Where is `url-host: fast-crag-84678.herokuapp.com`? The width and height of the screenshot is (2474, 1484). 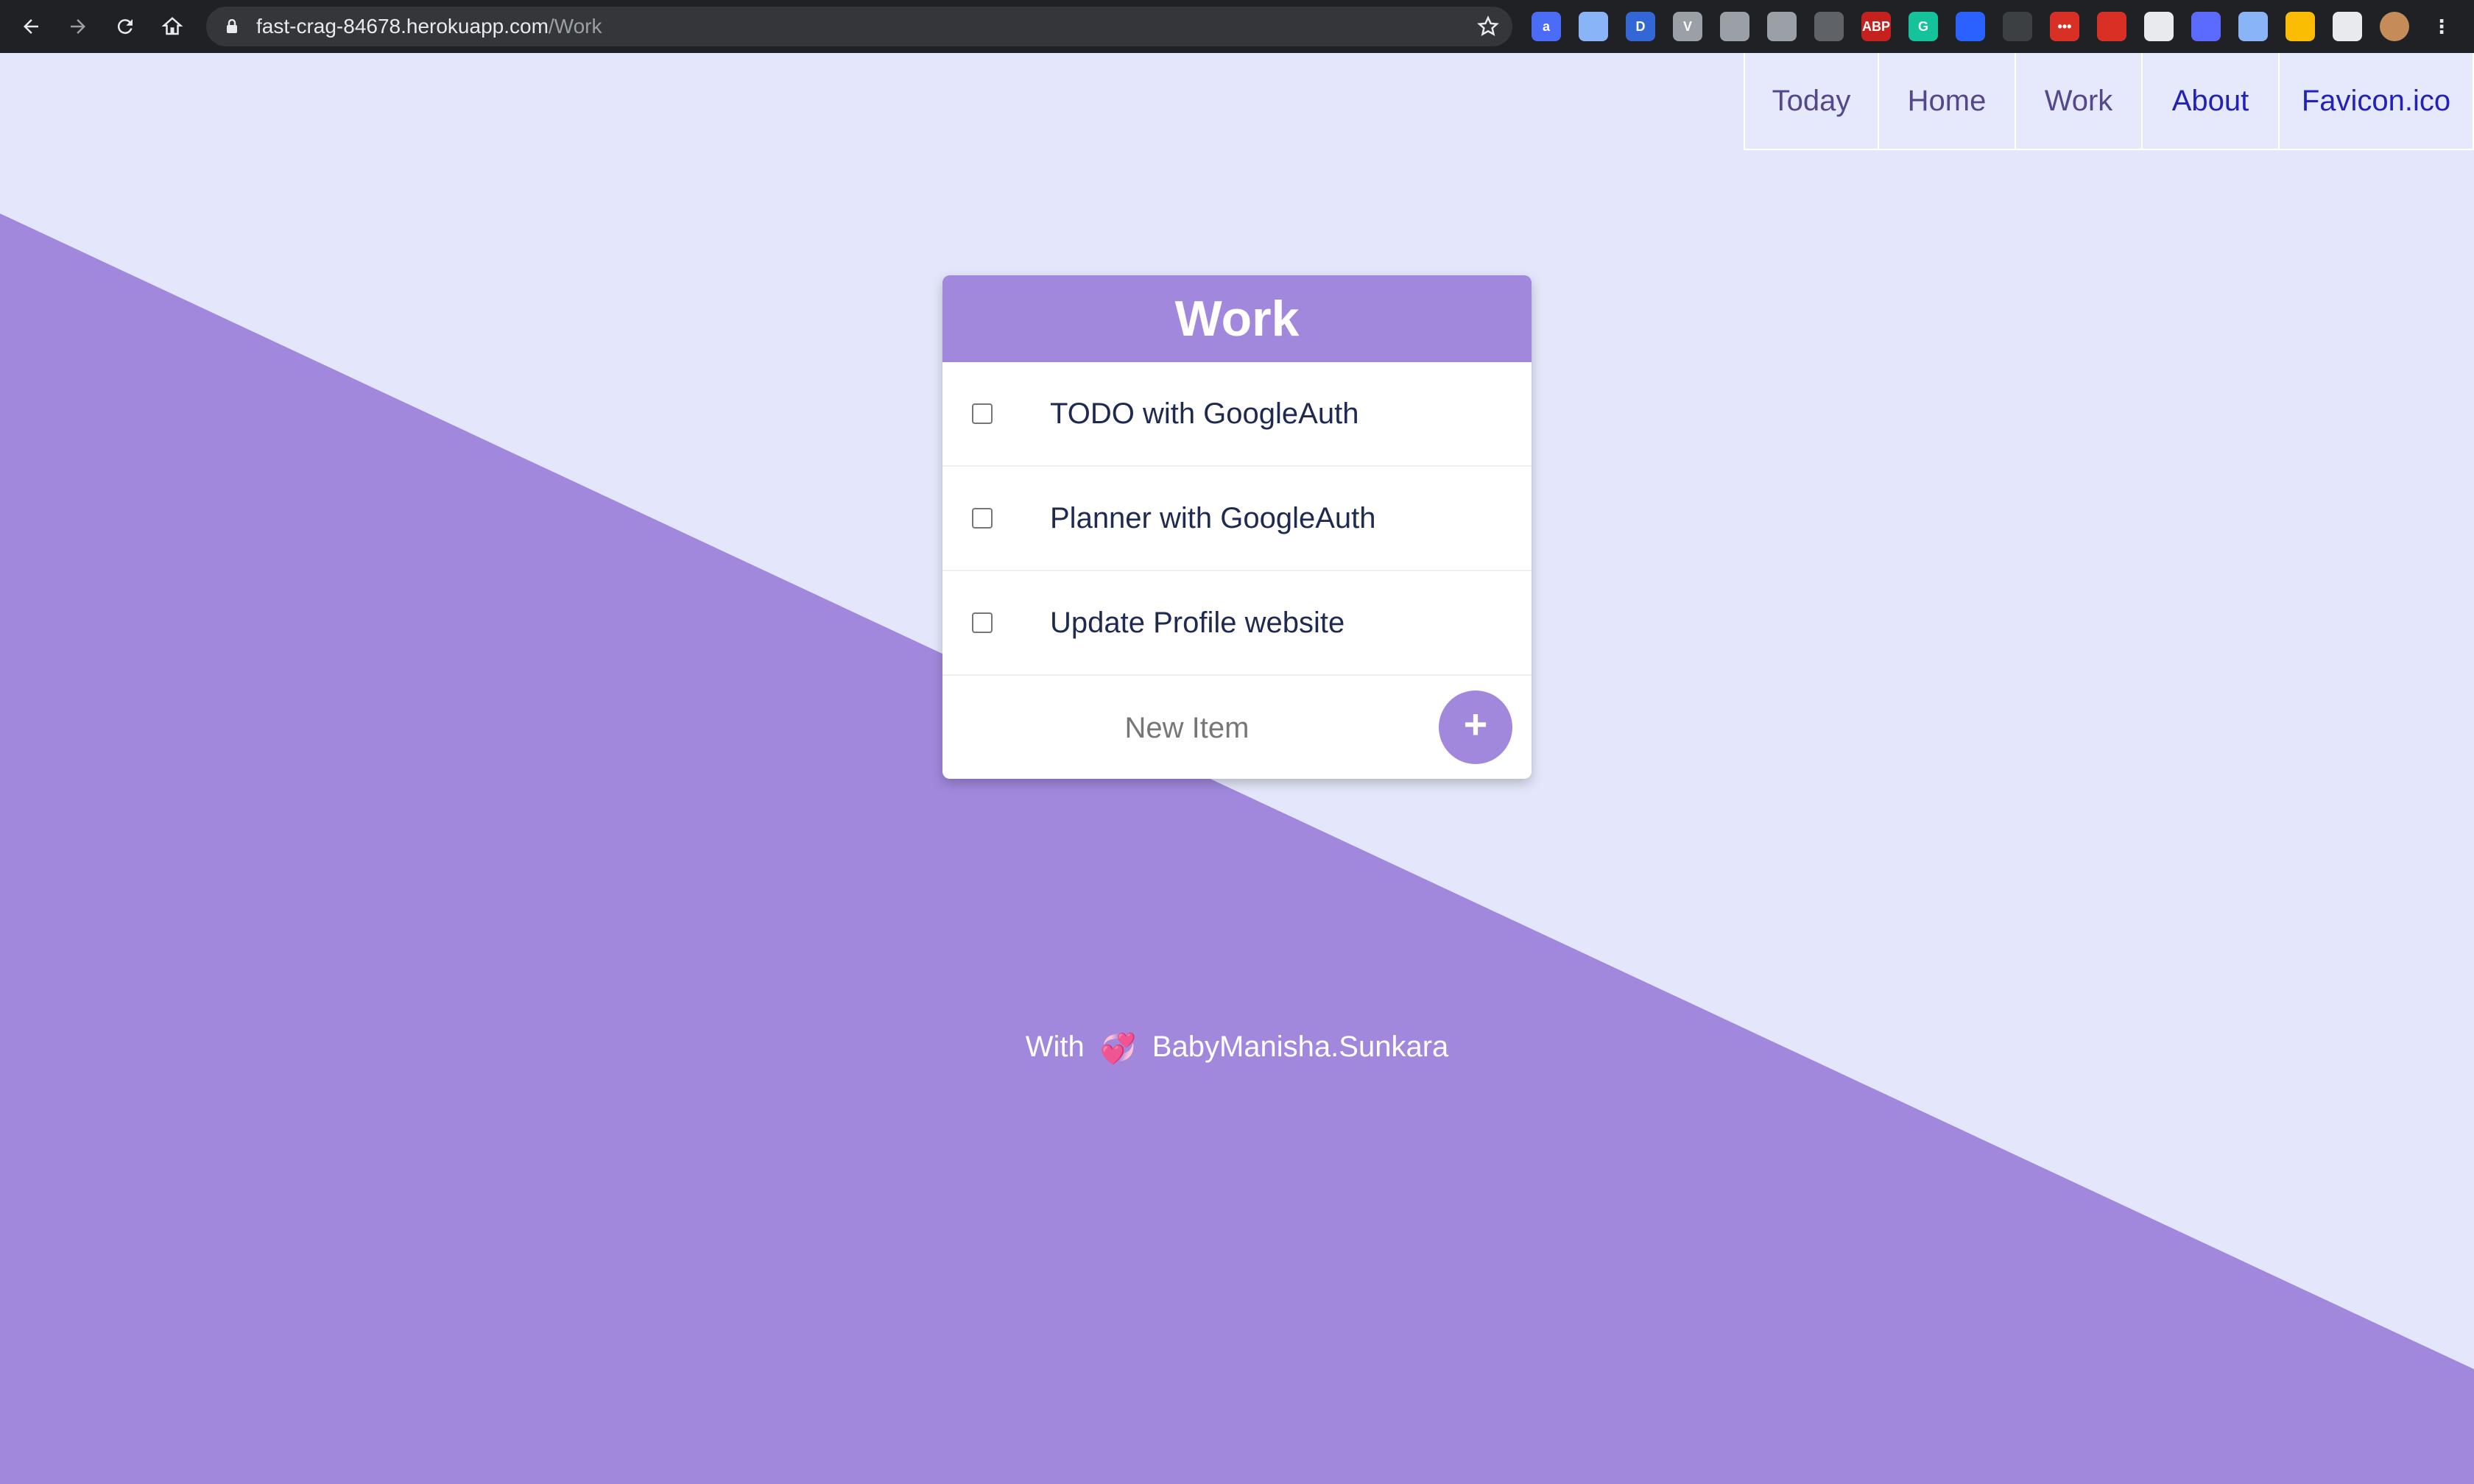 url-host: fast-crag-84678.herokuapp.com is located at coordinates (403, 26).